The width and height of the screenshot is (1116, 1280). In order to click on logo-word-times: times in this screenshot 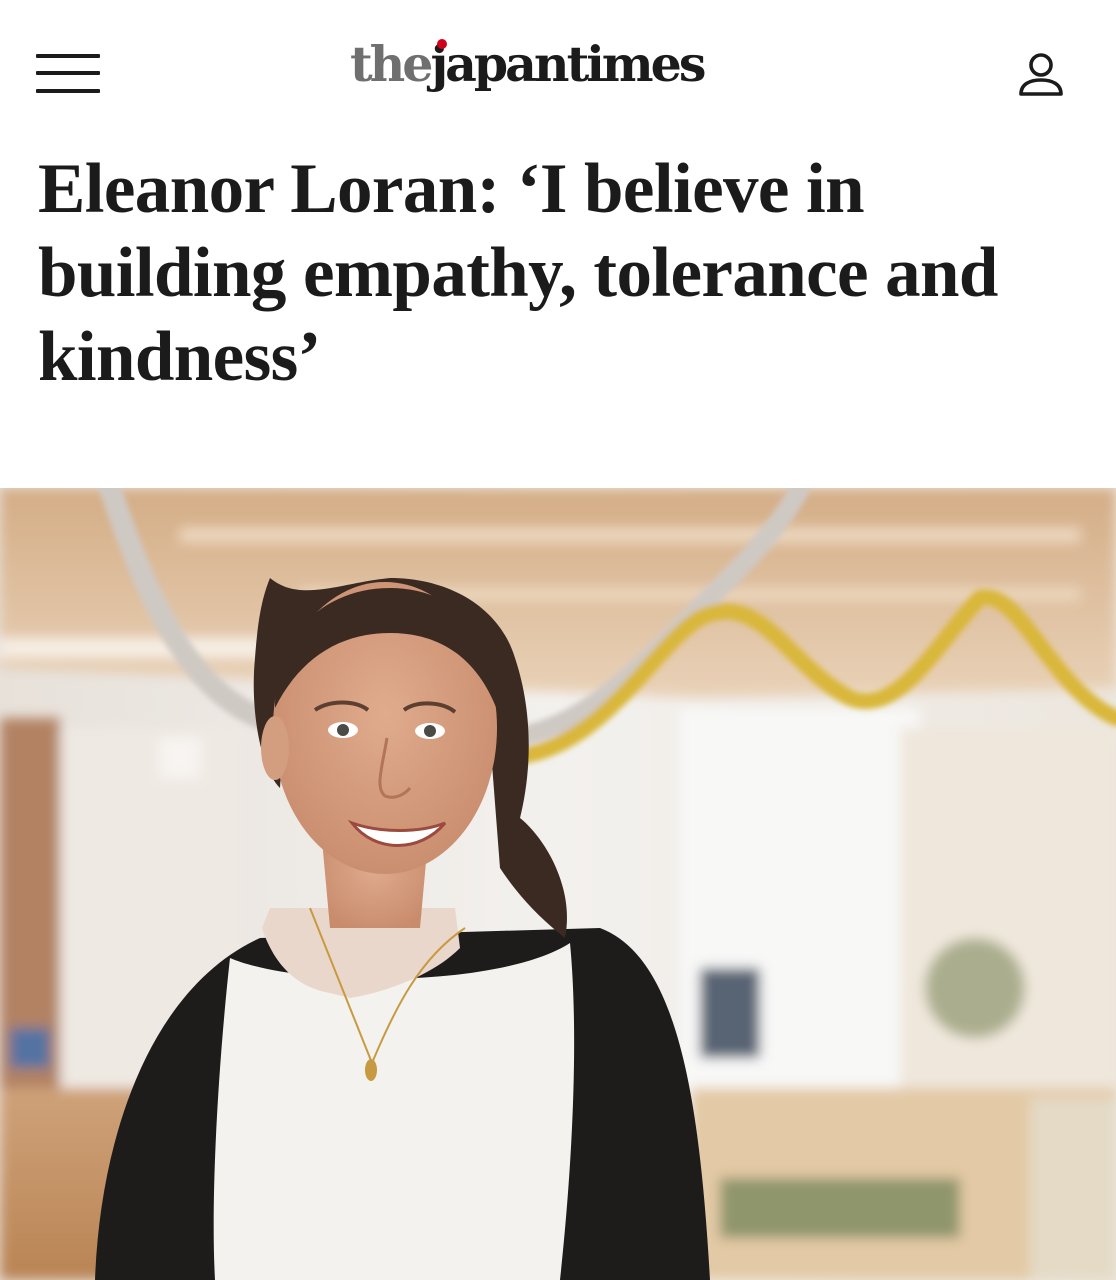, I will do `click(636, 64)`.